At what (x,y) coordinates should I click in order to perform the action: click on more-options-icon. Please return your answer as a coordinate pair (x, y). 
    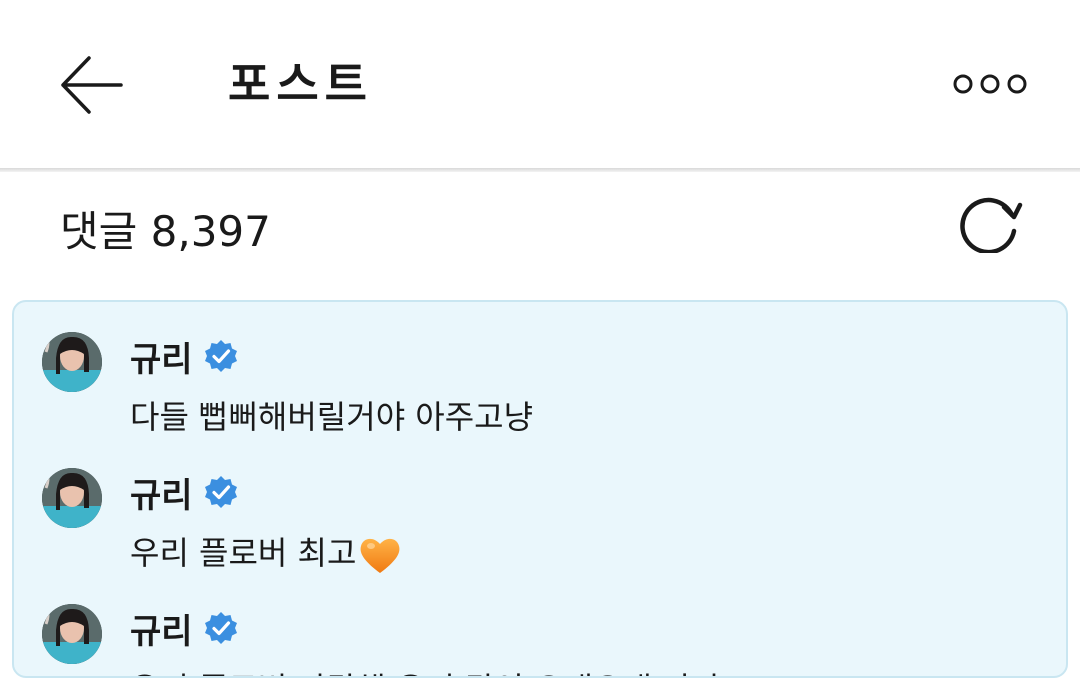
    Looking at the image, I should click on (990, 84).